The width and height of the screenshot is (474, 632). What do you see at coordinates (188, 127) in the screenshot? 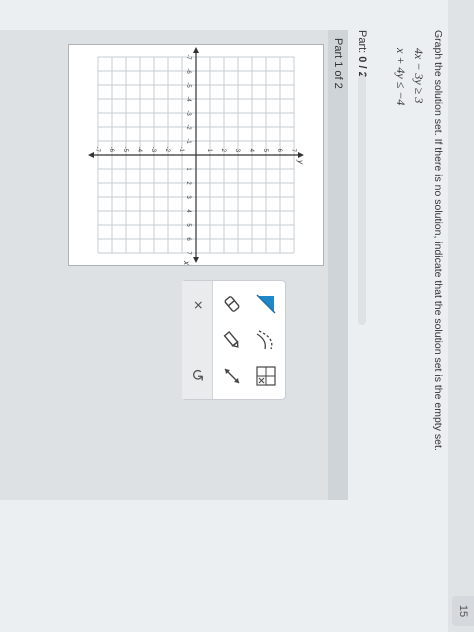
I see `x-tick-label: -2` at bounding box center [188, 127].